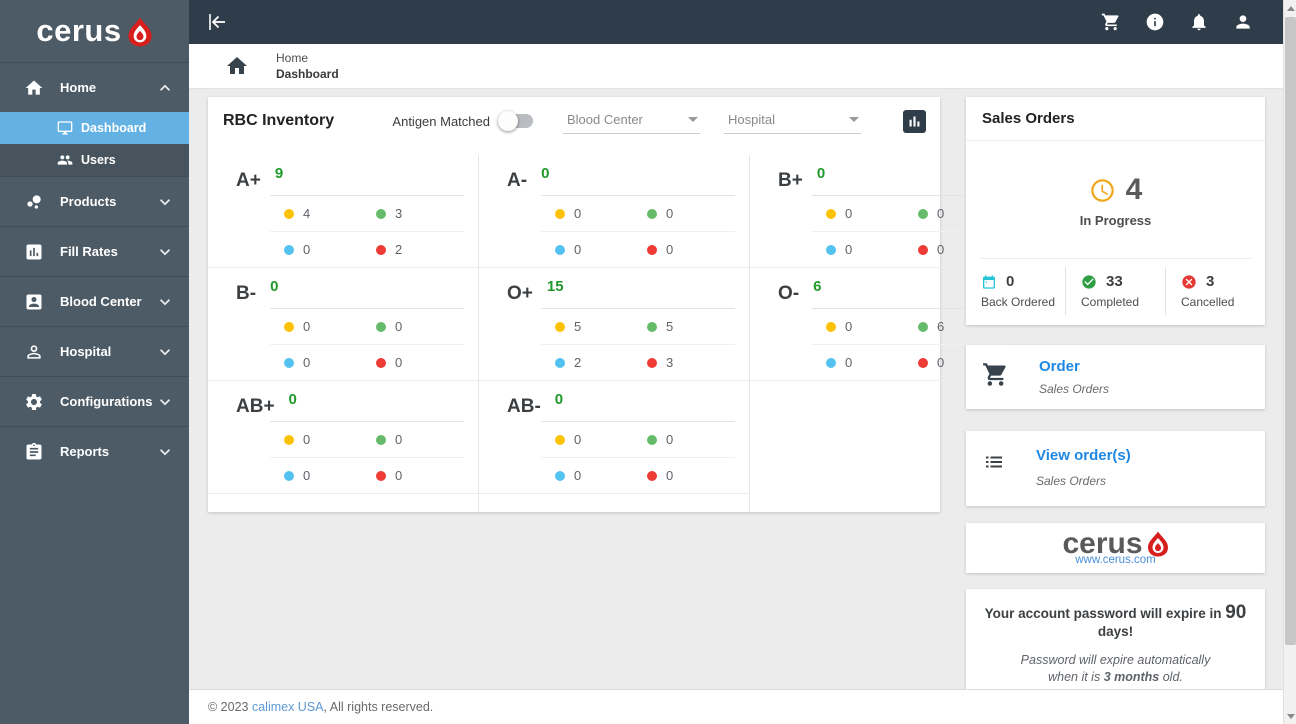 The width and height of the screenshot is (1296, 724). I want to click on calendar-icon, so click(989, 282).